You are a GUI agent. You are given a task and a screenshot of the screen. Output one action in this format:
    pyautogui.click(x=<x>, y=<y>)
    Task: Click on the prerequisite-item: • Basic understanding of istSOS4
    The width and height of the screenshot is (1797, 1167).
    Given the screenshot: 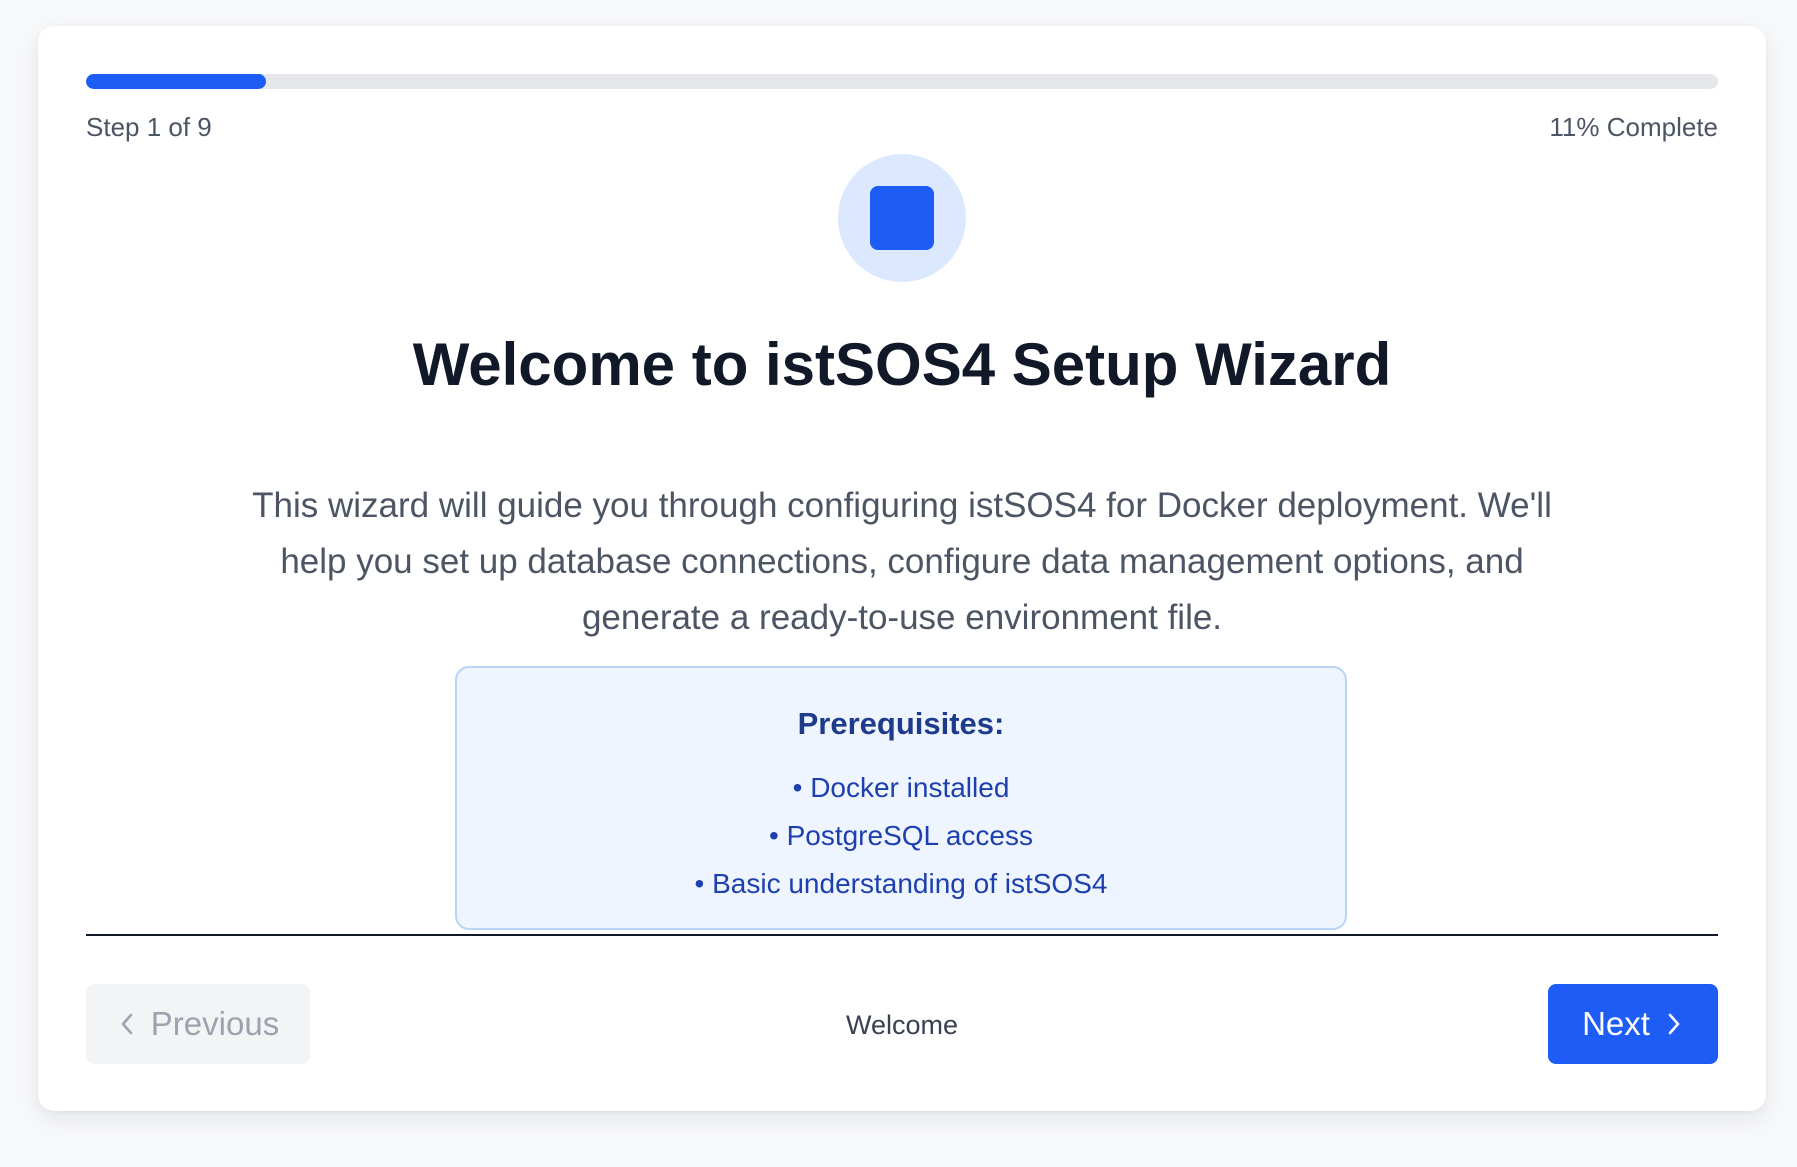 What is the action you would take?
    pyautogui.click(x=901, y=883)
    